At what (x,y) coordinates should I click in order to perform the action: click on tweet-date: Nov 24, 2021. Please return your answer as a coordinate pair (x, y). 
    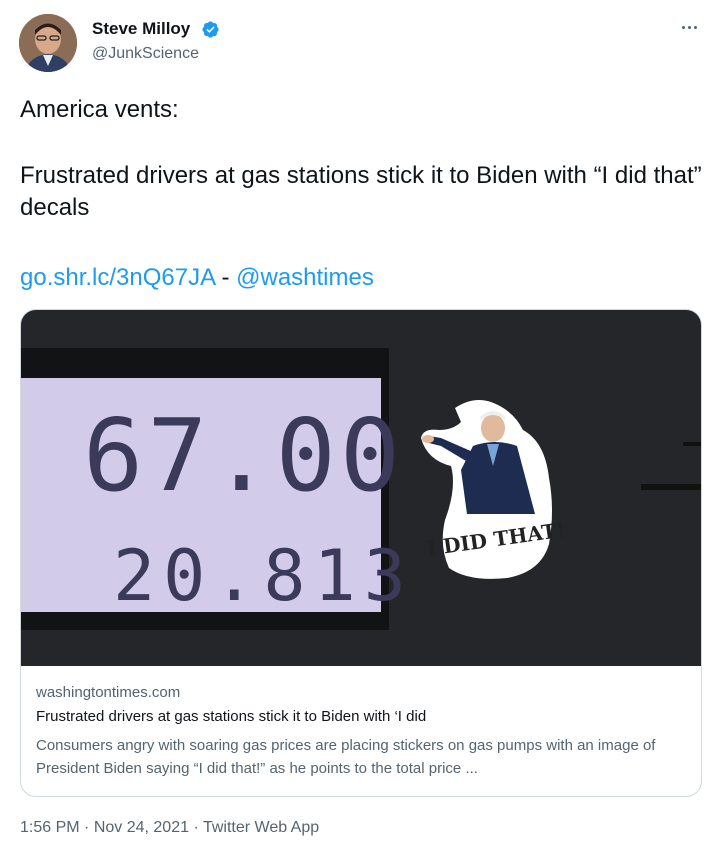
    Looking at the image, I should click on (141, 827).